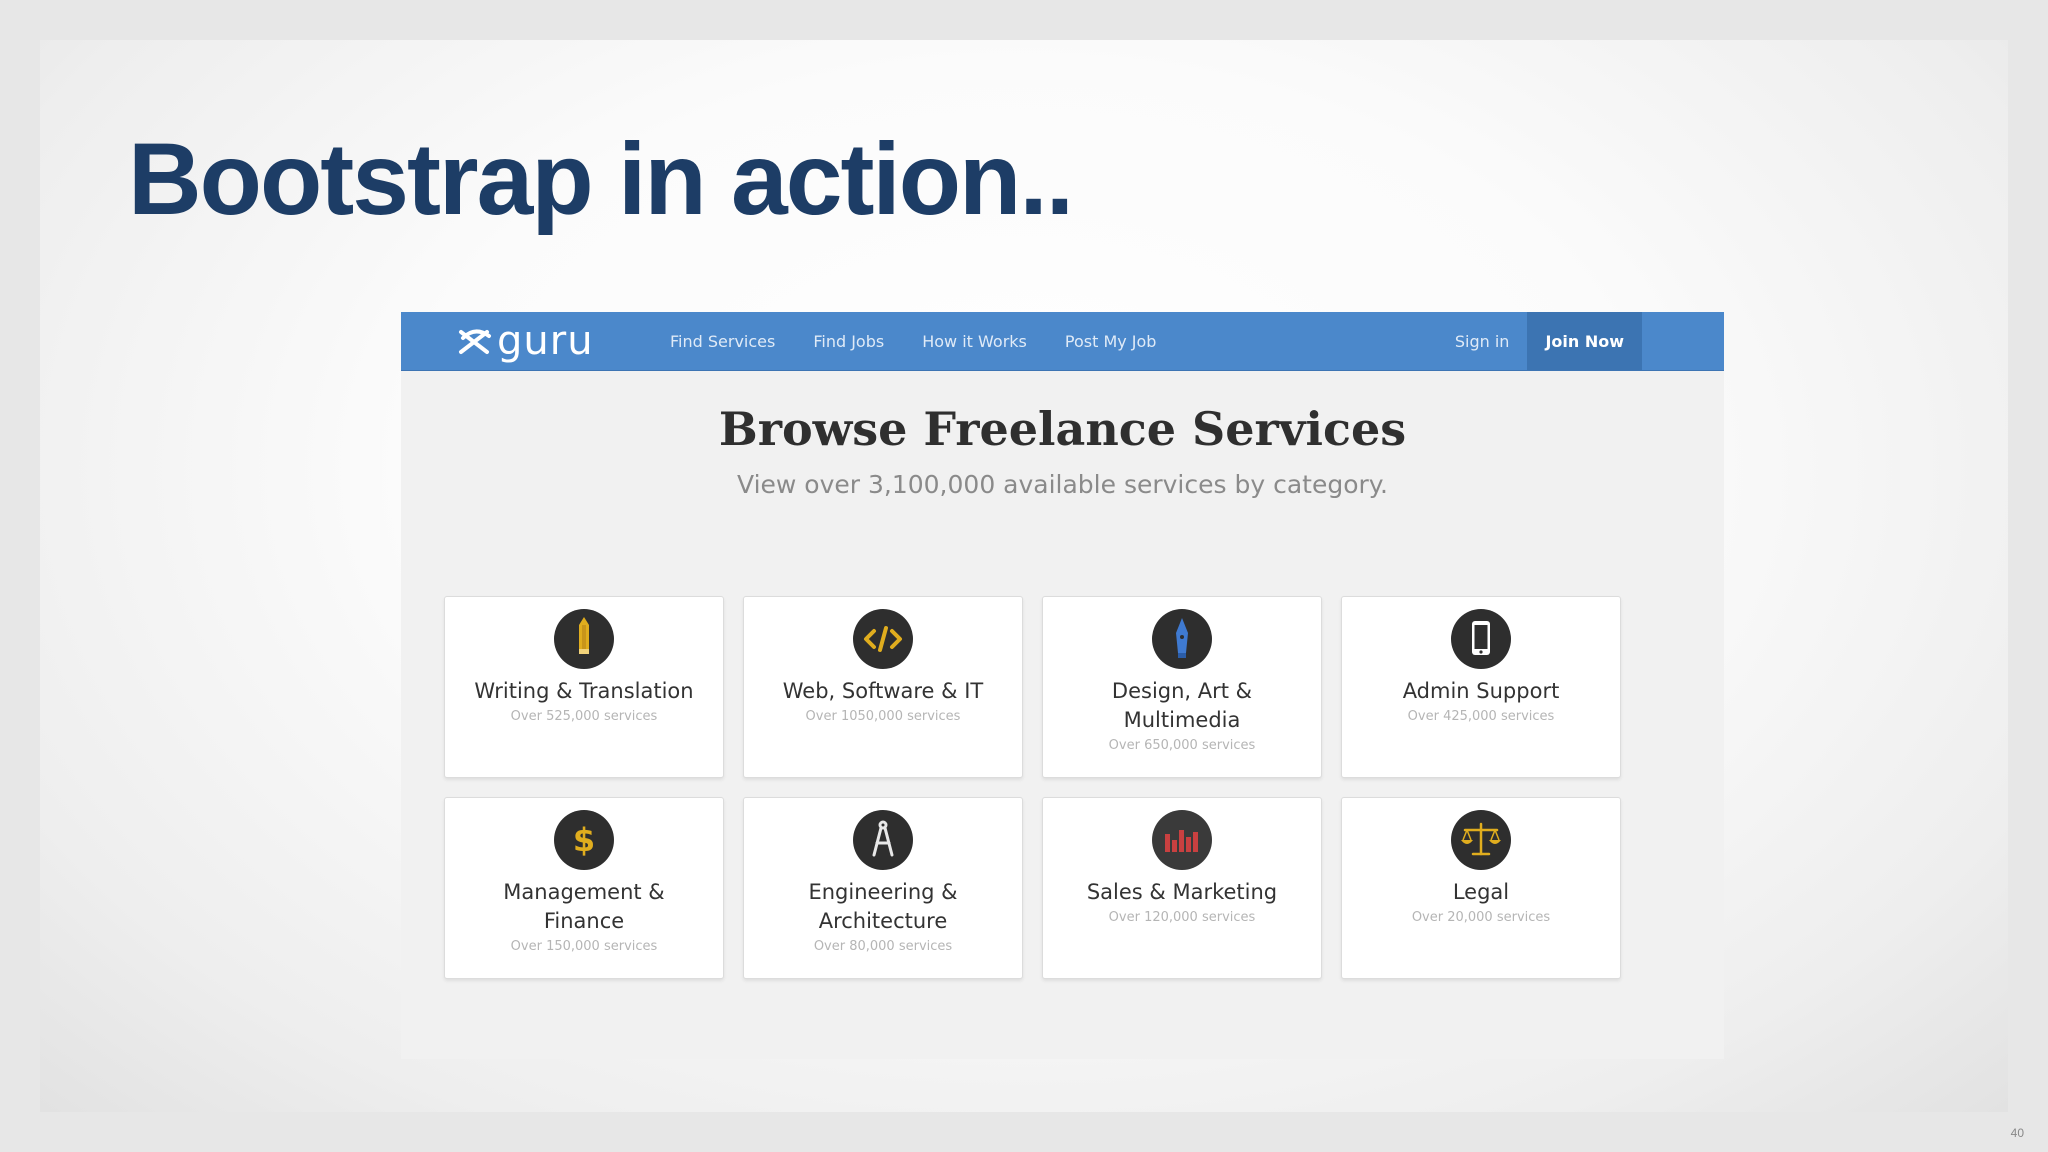 The width and height of the screenshot is (2048, 1152). What do you see at coordinates (1182, 705) in the screenshot?
I see `category-title: Design, Art & Multimedia` at bounding box center [1182, 705].